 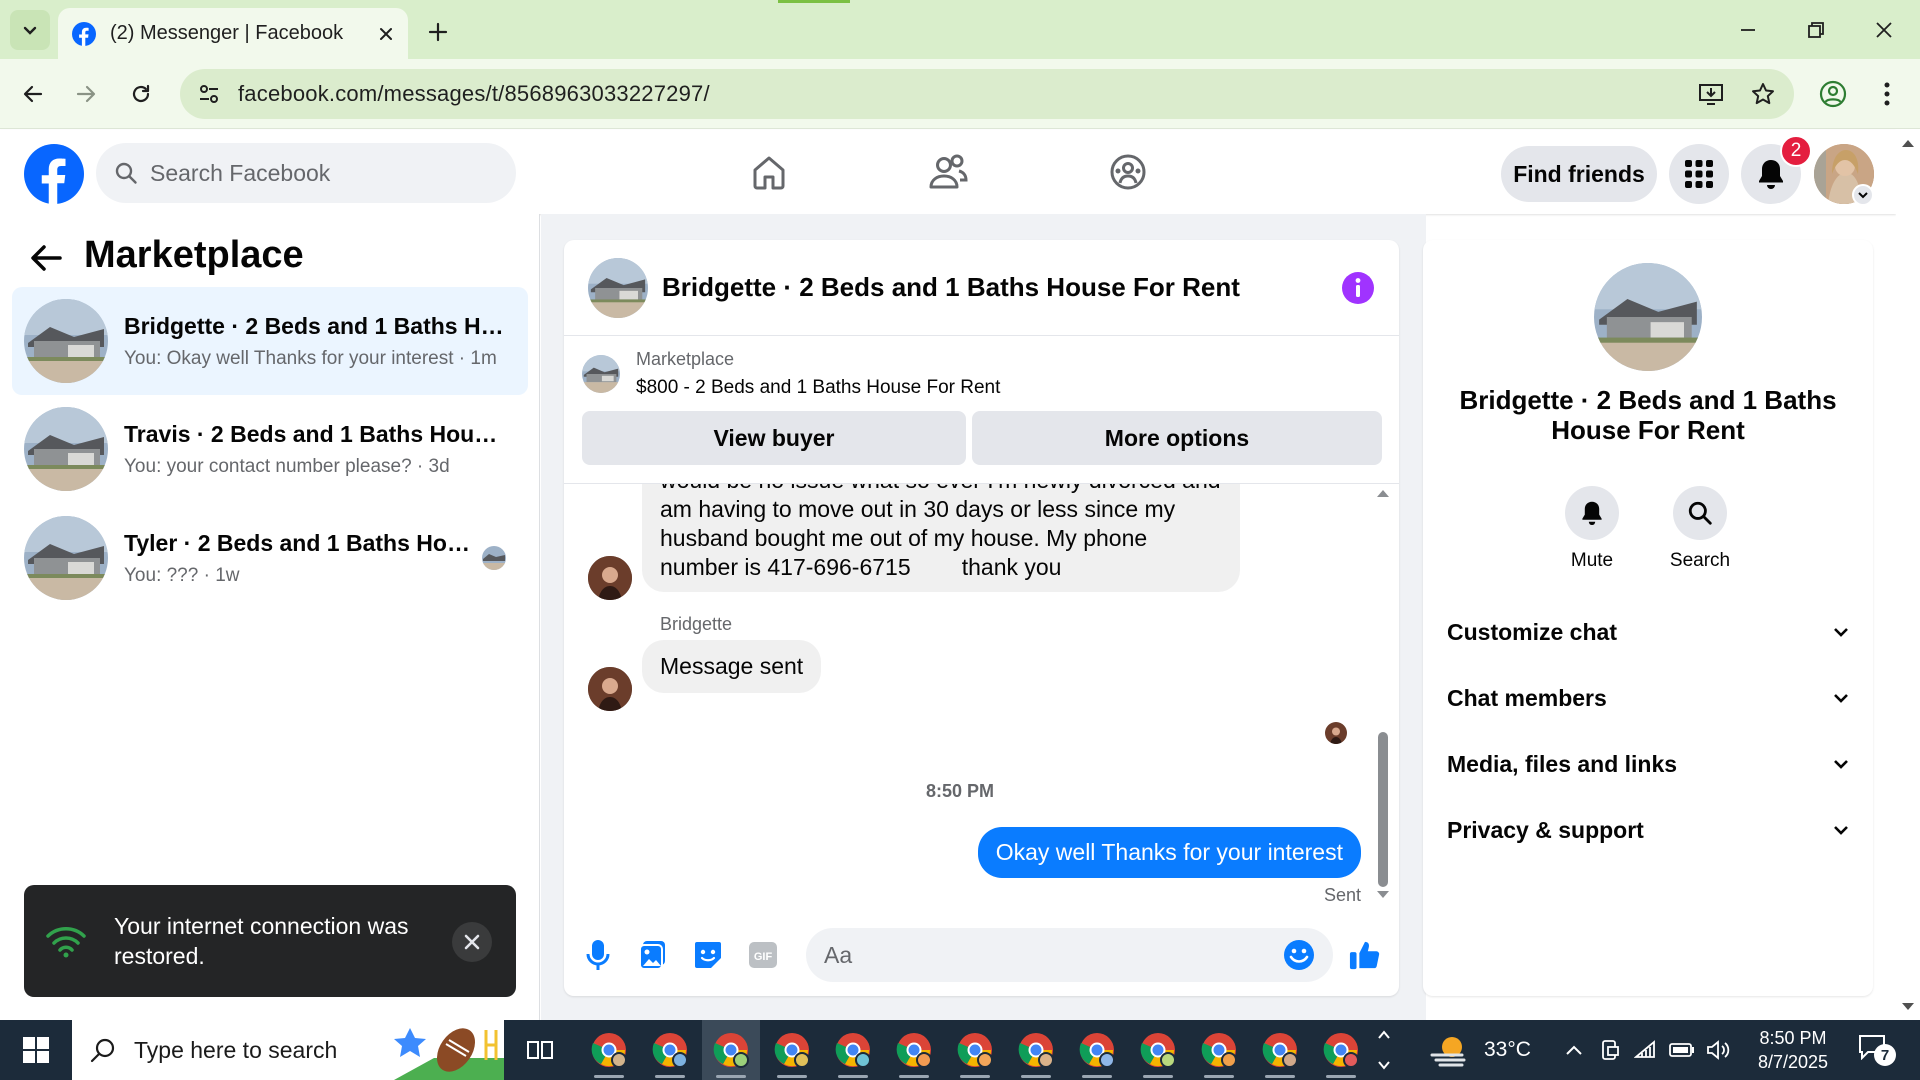 I want to click on notification-center-button: 7, so click(x=1880, y=1051).